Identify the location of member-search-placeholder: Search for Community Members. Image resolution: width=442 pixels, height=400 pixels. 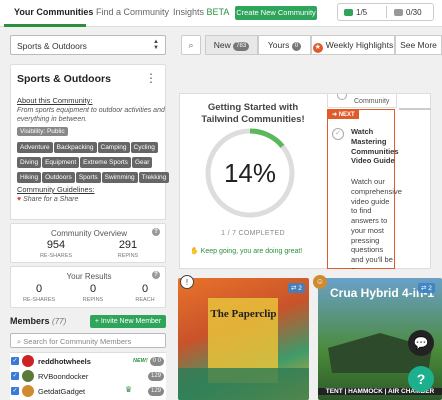
(77, 341).